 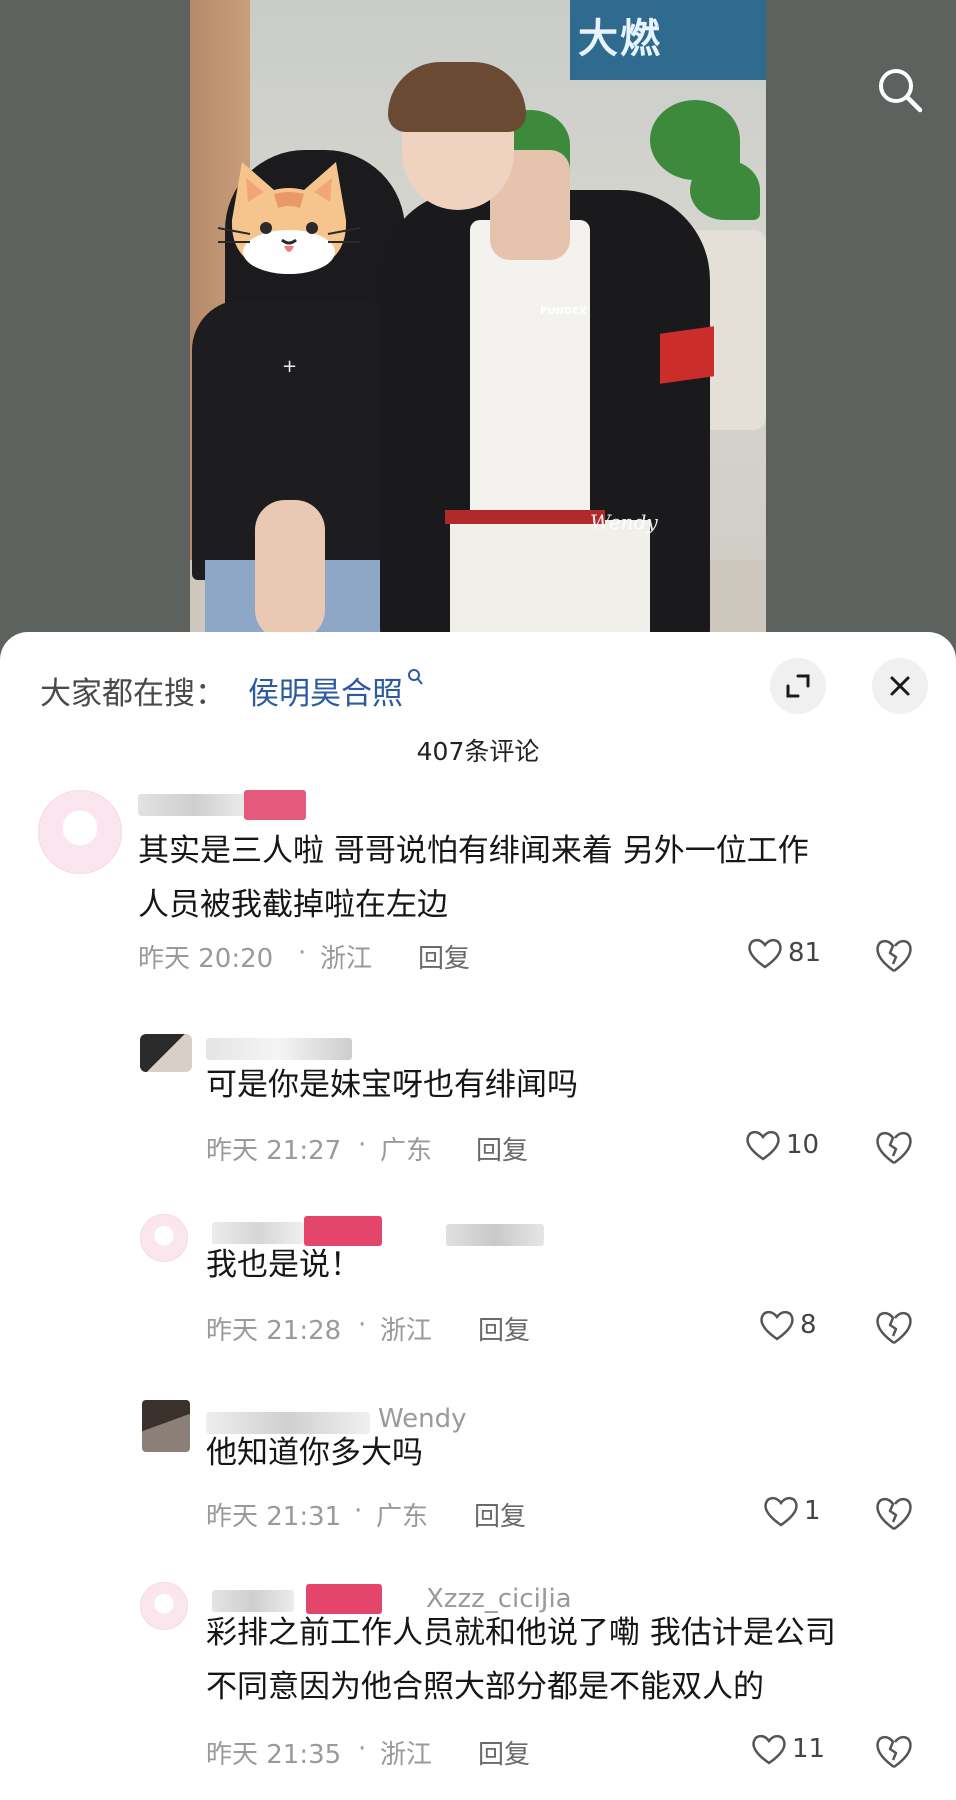 What do you see at coordinates (725, 190) in the screenshot?
I see `plant` at bounding box center [725, 190].